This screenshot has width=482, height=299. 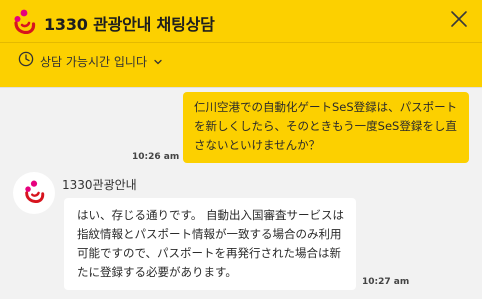 I want to click on hours-dropdown: 상담 가능시간 입니다, so click(x=90, y=61).